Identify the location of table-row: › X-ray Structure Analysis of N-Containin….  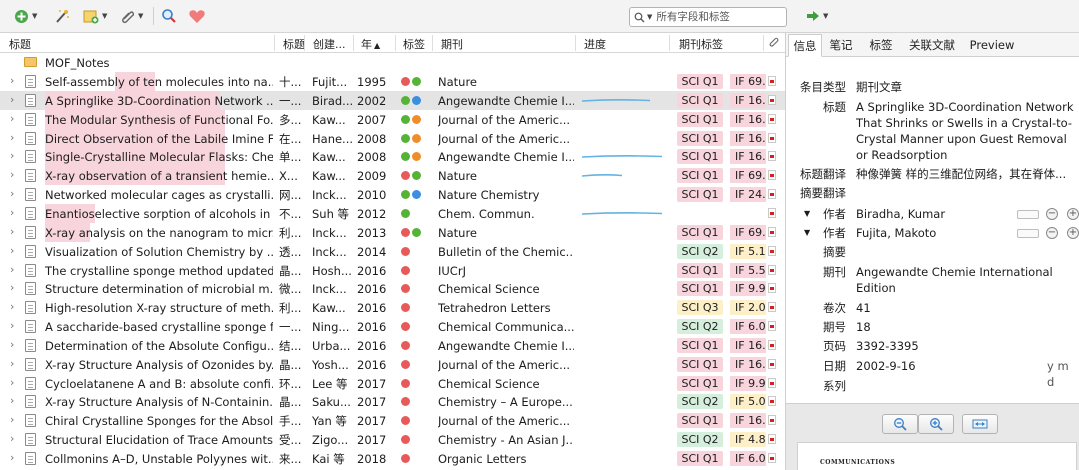
(392, 401).